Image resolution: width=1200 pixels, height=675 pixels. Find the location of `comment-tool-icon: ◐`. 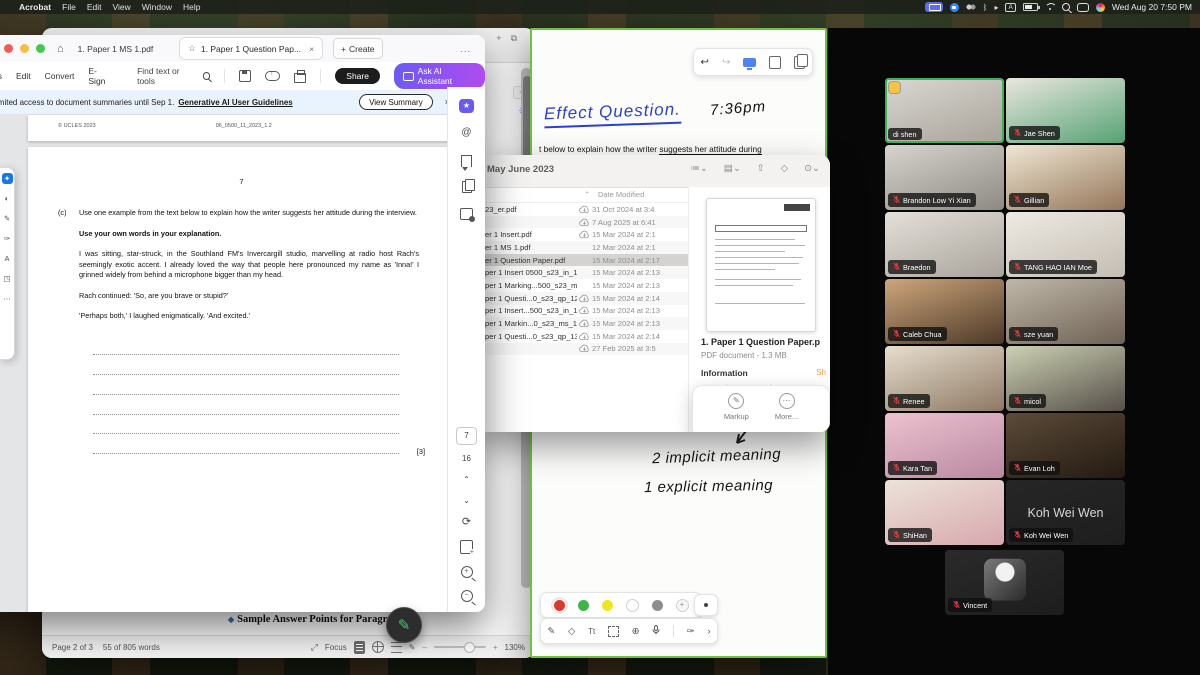

comment-tool-icon: ◐ is located at coordinates (7, 198).